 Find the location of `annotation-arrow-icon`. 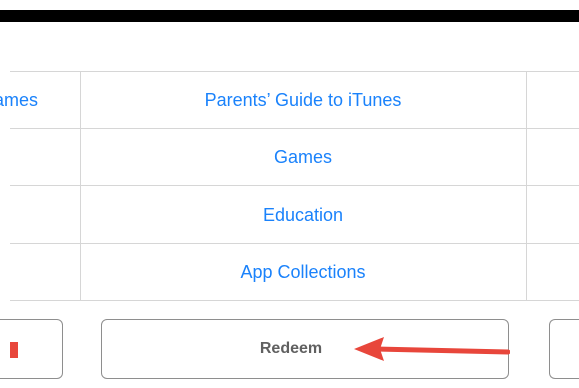

annotation-arrow-icon is located at coordinates (432, 349).